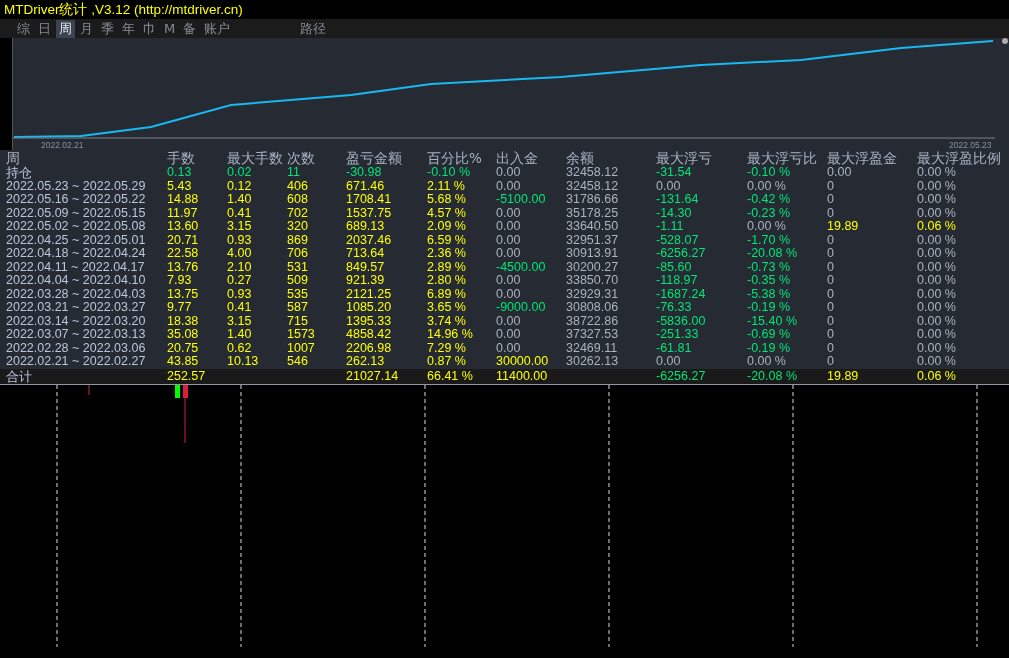 This screenshot has height=658, width=1009. Describe the element at coordinates (239, 348) in the screenshot. I see `table-cell: 0.62` at that location.